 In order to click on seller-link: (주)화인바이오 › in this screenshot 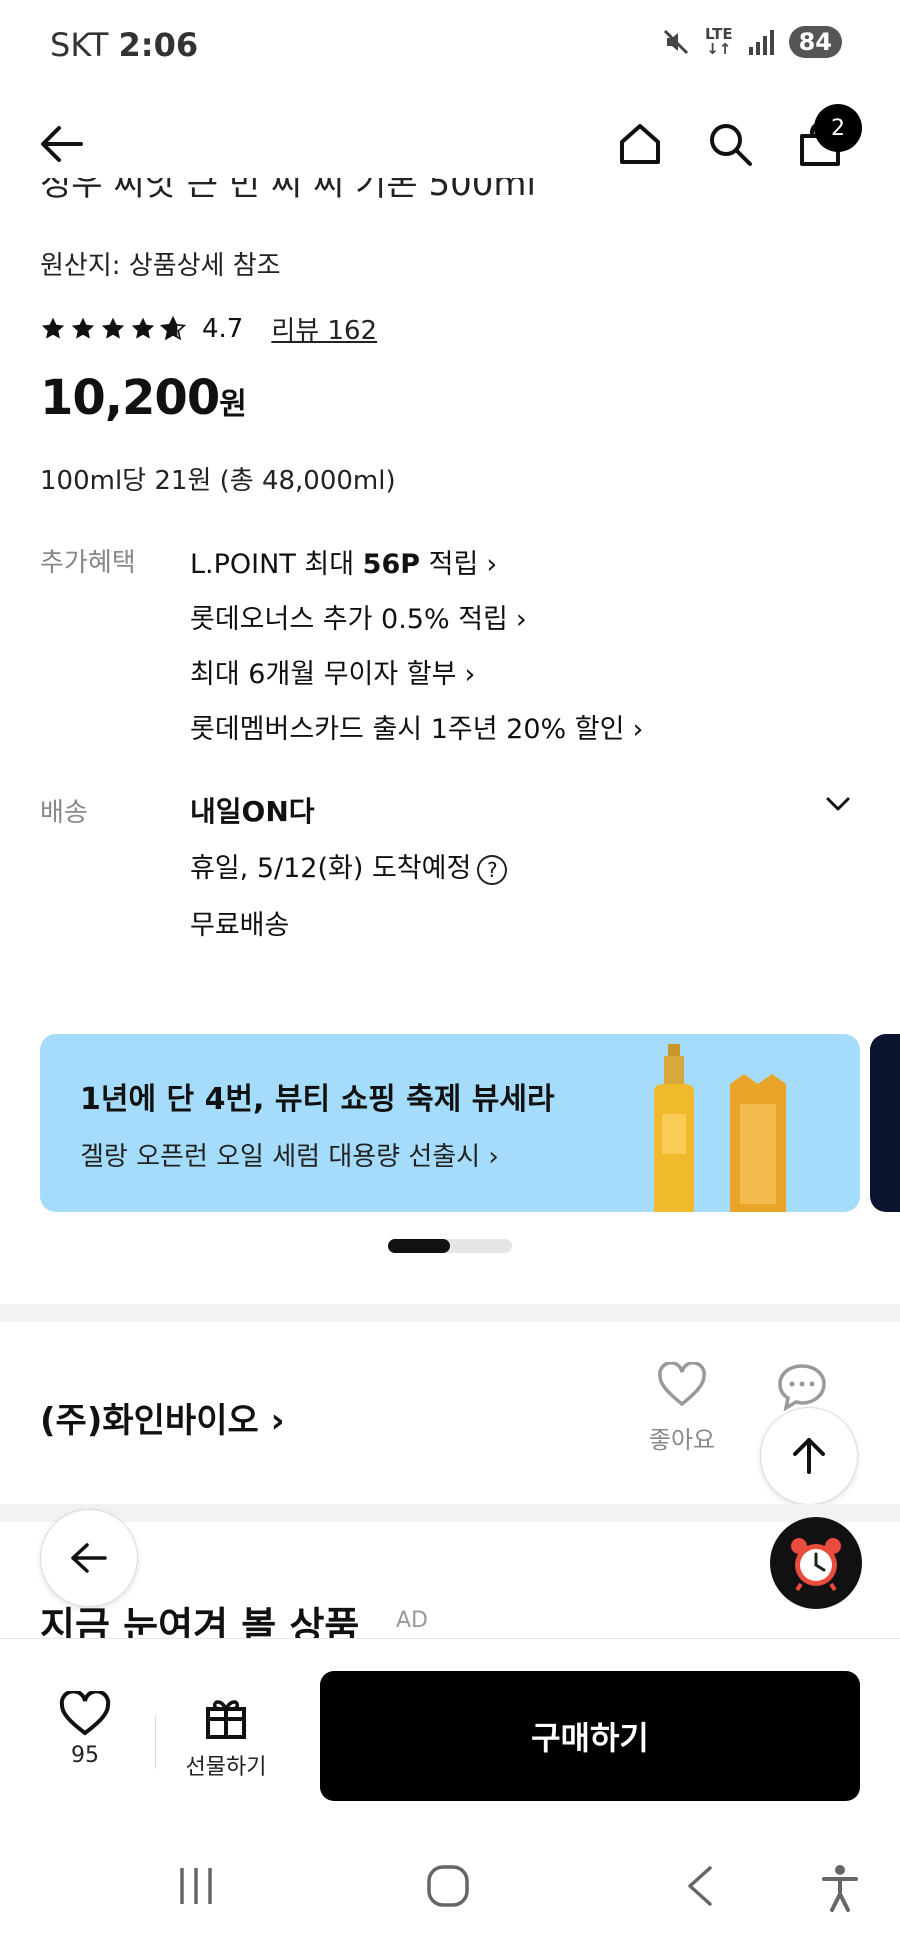, I will do `click(162, 1417)`.